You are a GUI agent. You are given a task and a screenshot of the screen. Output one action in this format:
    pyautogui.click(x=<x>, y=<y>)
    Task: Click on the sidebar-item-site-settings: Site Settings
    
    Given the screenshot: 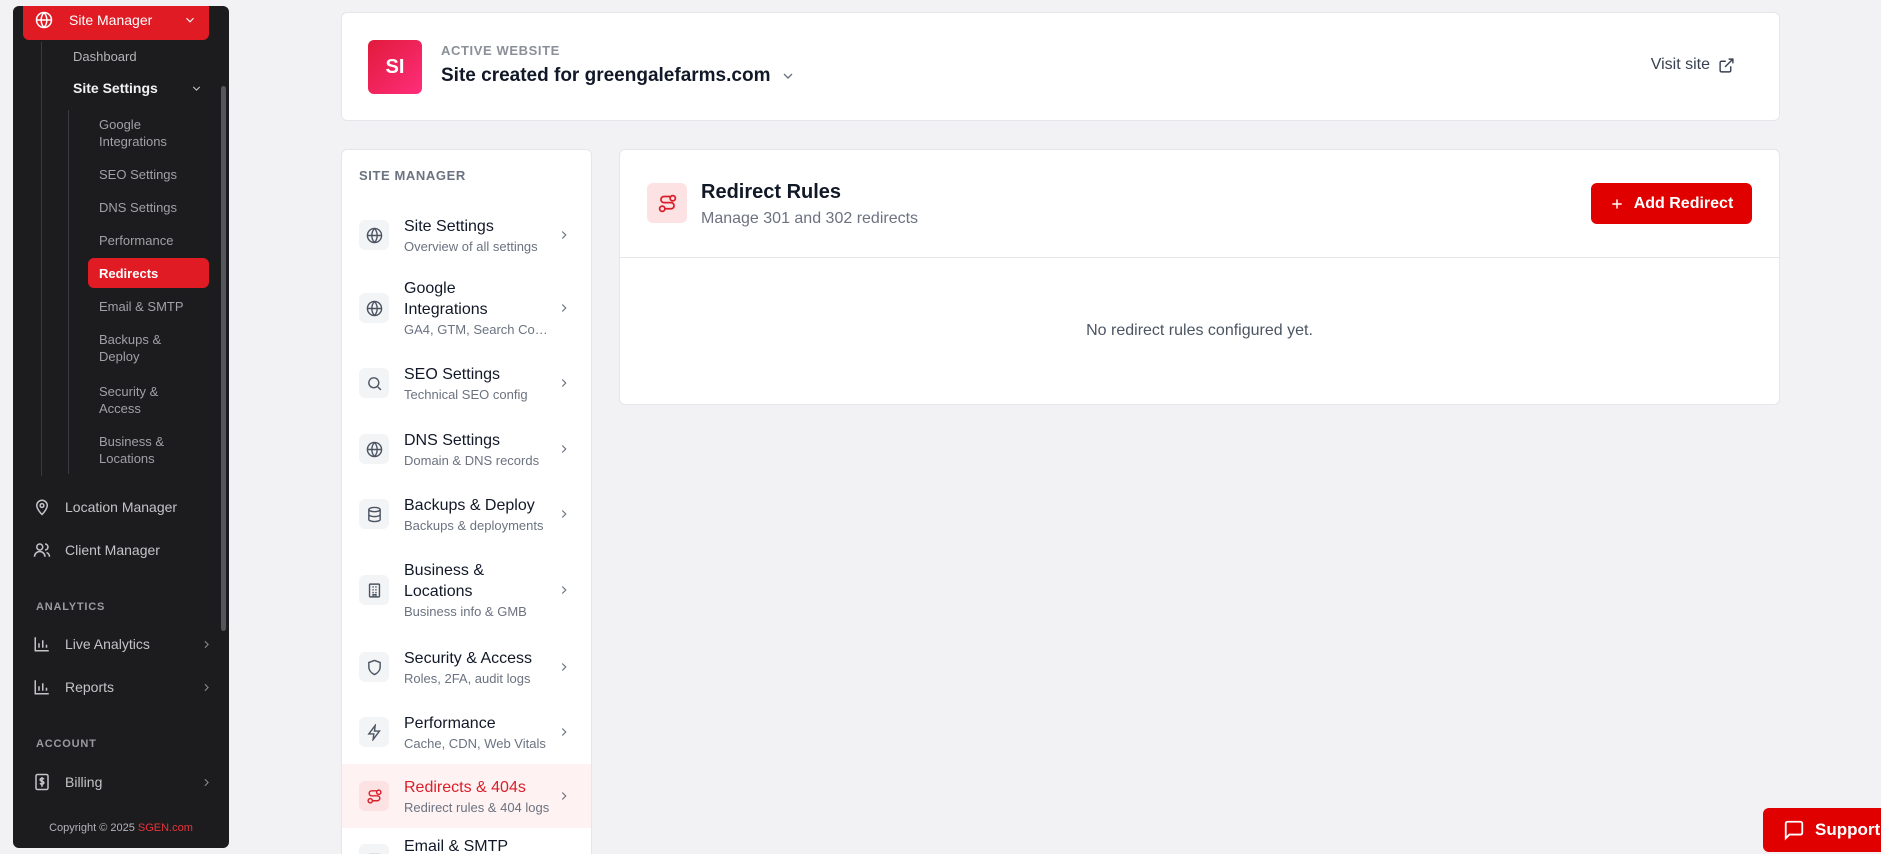 What is the action you would take?
    pyautogui.click(x=138, y=88)
    